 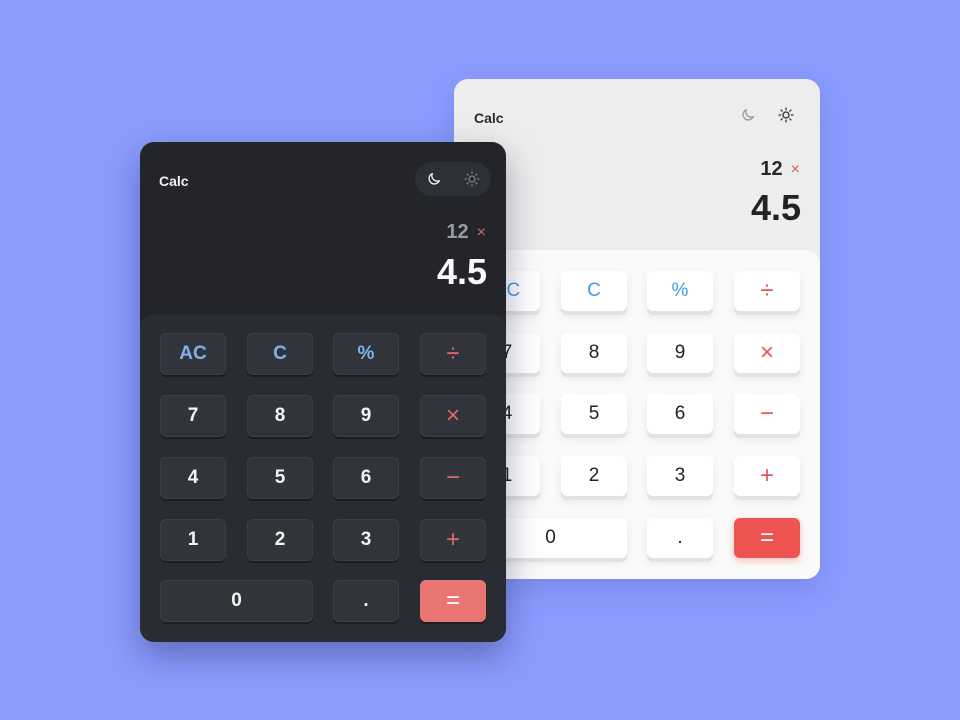 What do you see at coordinates (594, 476) in the screenshot?
I see `light-key-2: 2` at bounding box center [594, 476].